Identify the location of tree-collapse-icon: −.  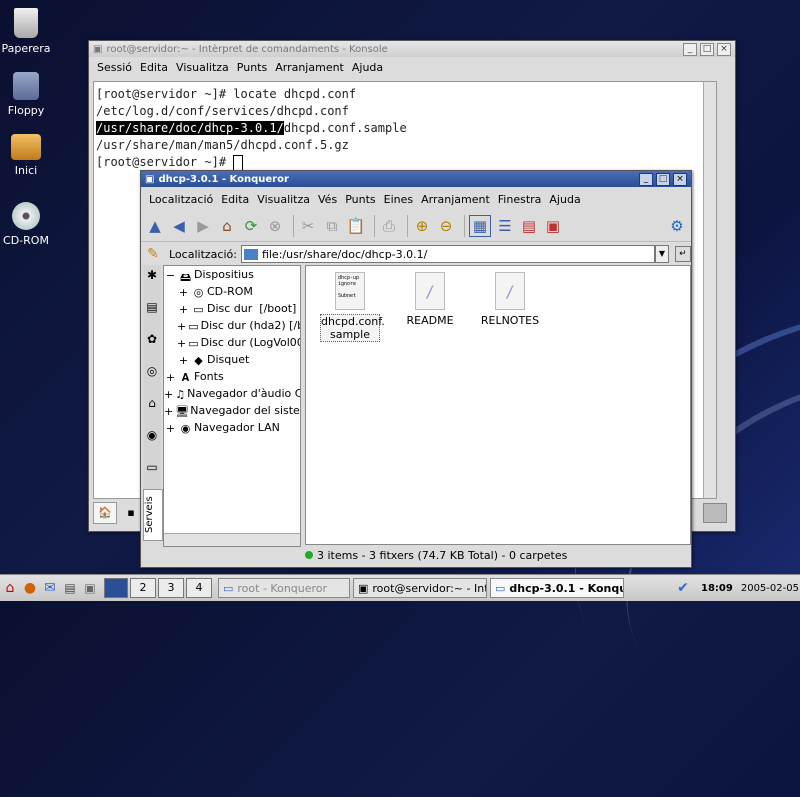
(170, 275).